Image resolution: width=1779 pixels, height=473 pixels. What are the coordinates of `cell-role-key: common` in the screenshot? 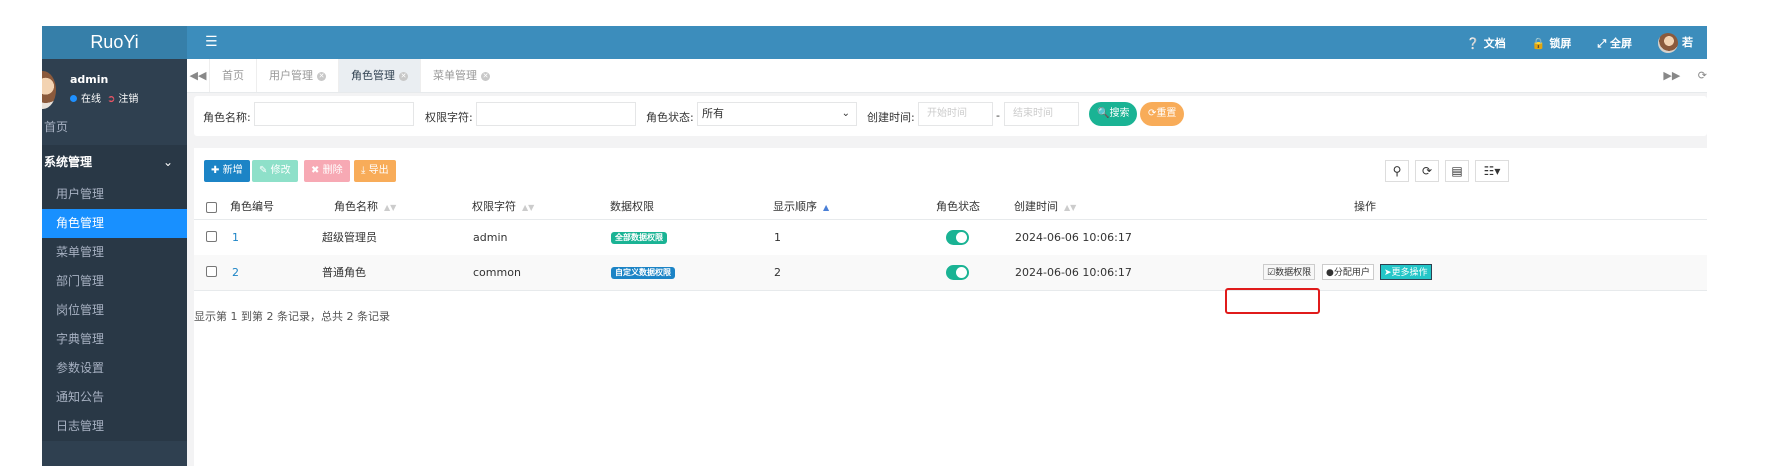 It's located at (497, 272).